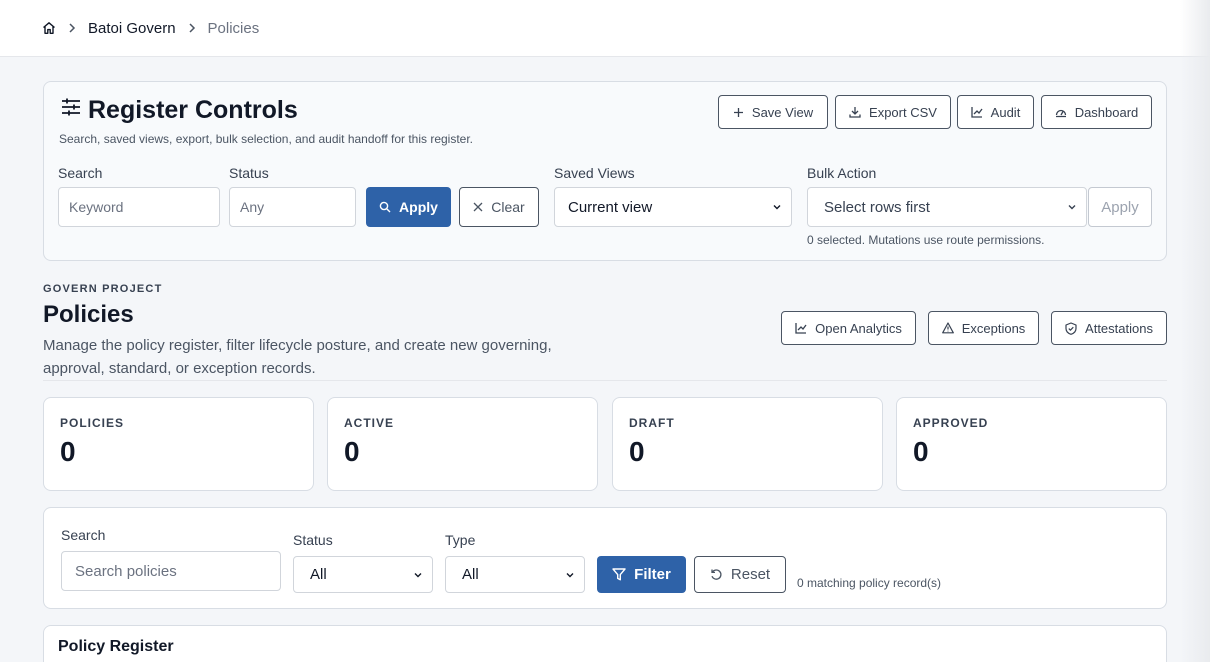  I want to click on search-label: Search, so click(80, 173).